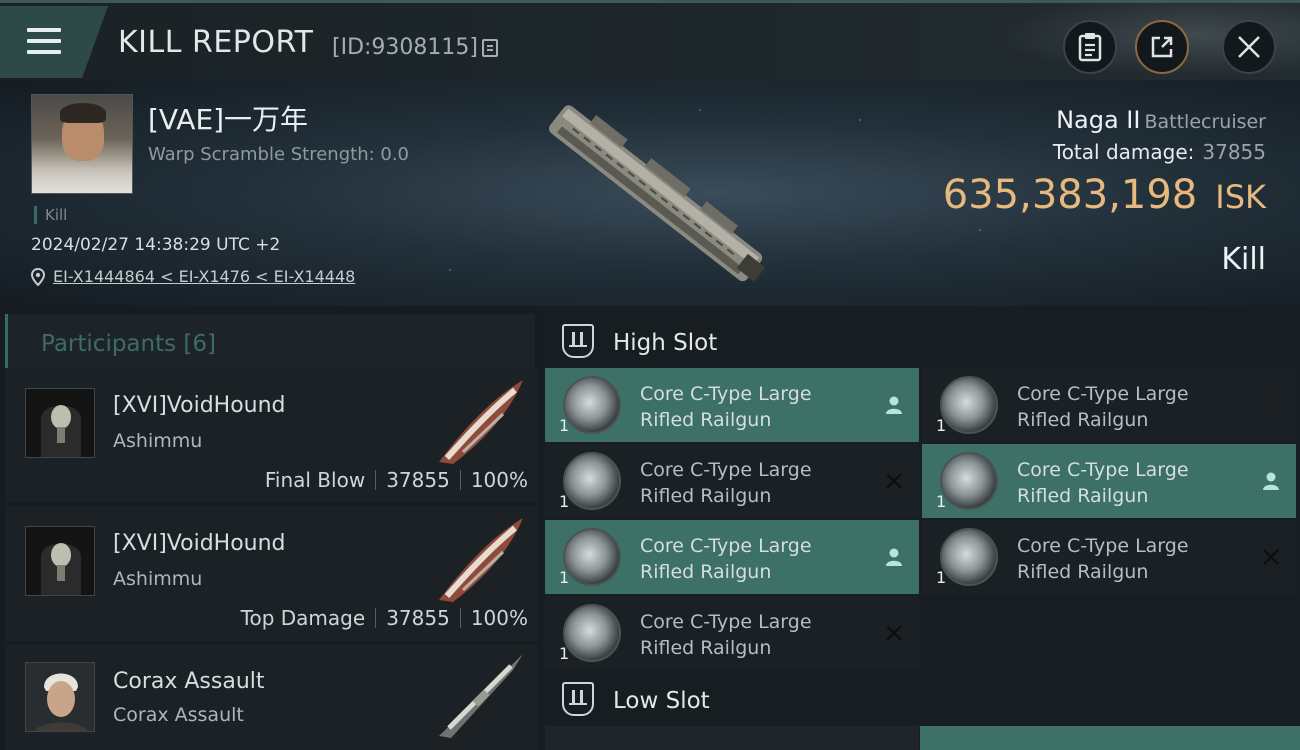 This screenshot has width=1300, height=750. What do you see at coordinates (661, 701) in the screenshot?
I see `low-slot-title: Low Slot` at bounding box center [661, 701].